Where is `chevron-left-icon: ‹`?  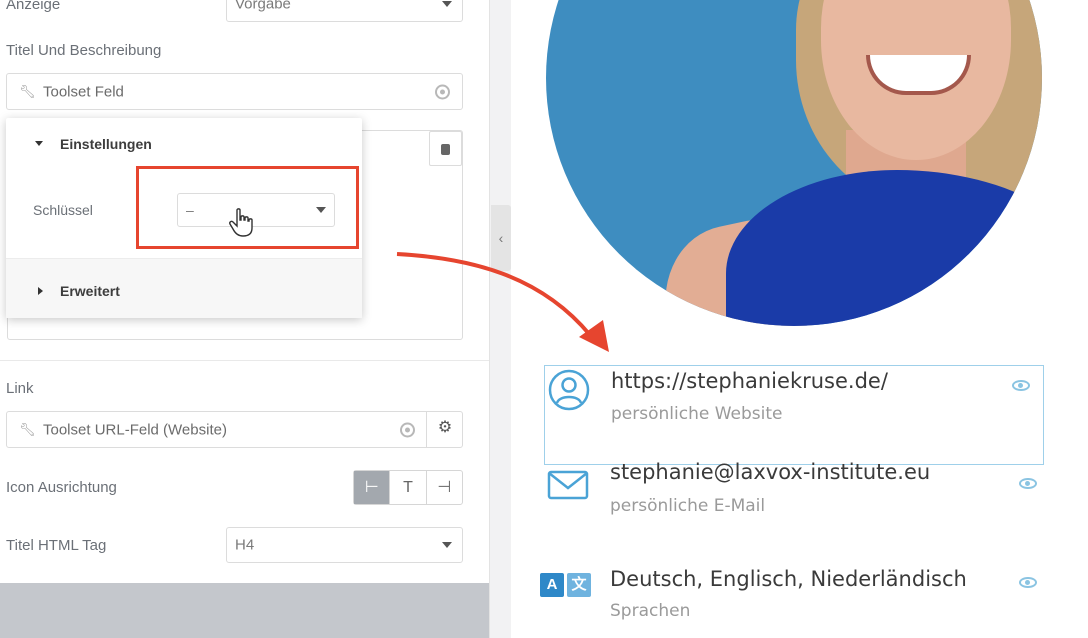 chevron-left-icon: ‹ is located at coordinates (501, 238).